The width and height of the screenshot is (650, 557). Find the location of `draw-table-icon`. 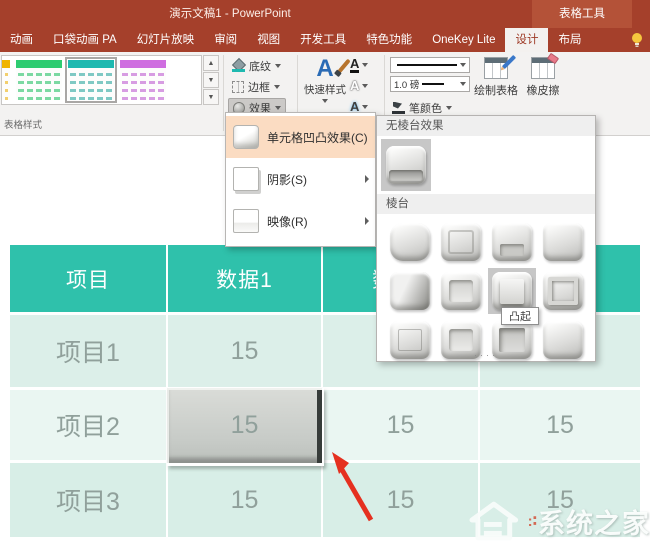

draw-table-icon is located at coordinates (500, 66).